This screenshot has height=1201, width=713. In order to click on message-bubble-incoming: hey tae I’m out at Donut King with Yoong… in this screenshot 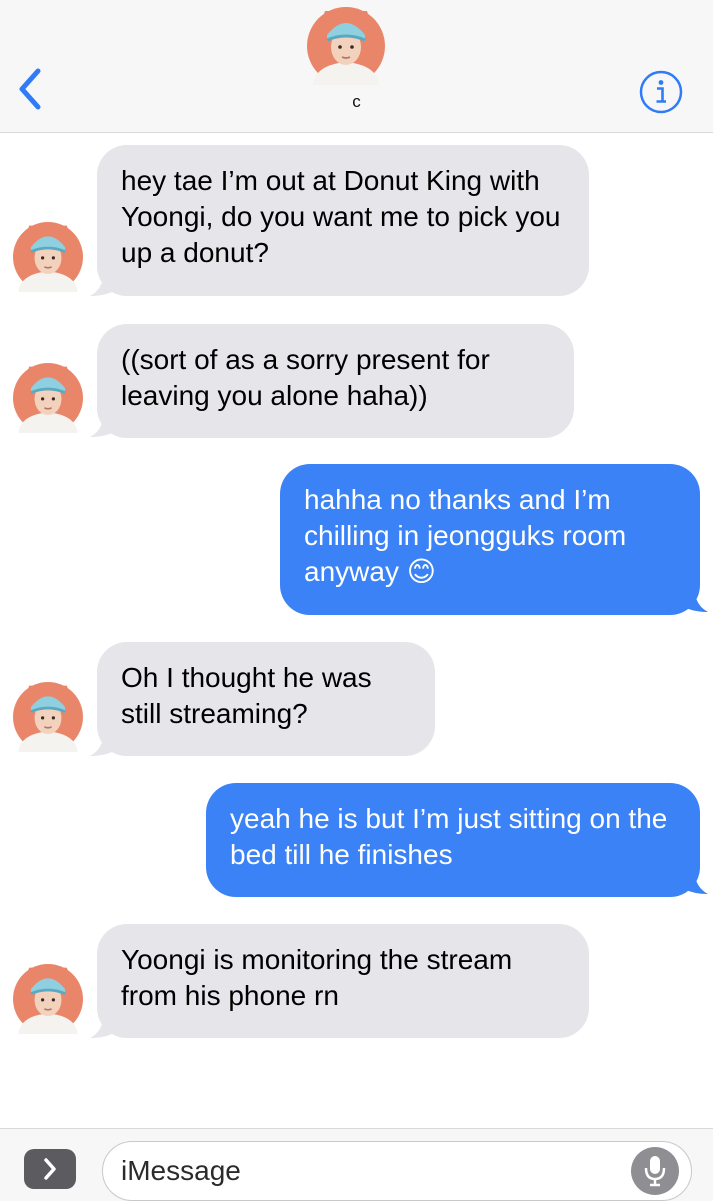, I will do `click(343, 220)`.